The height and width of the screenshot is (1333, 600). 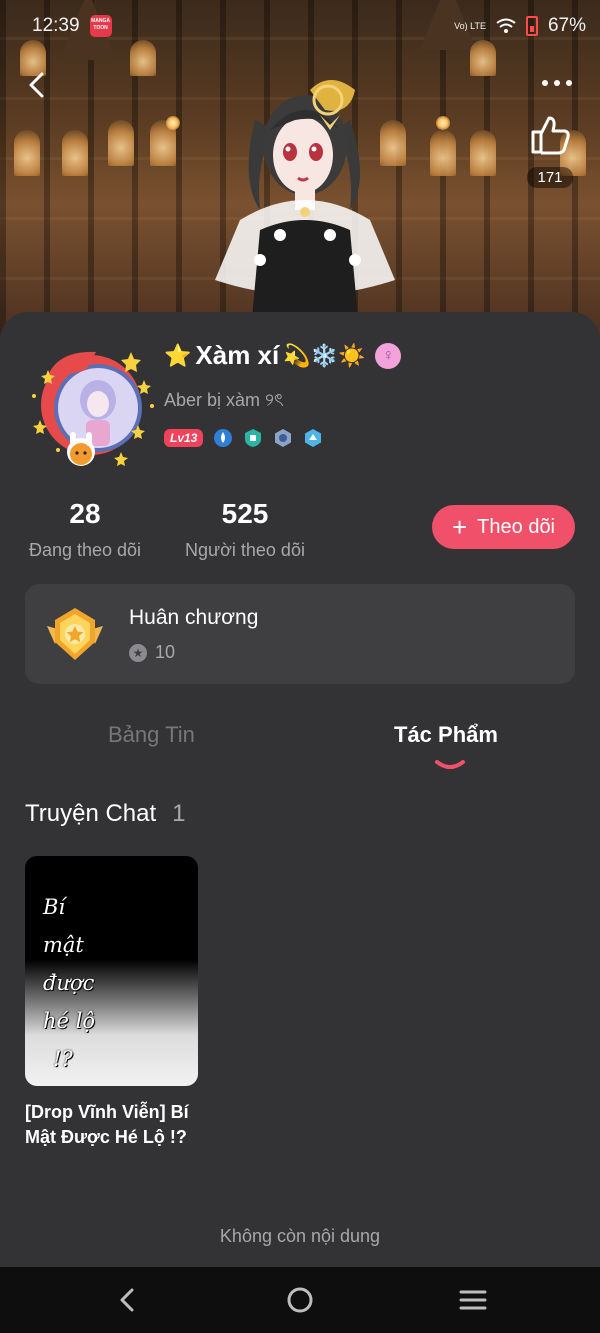 I want to click on following-stat: 28 Đang theo dõi, so click(x=85, y=529).